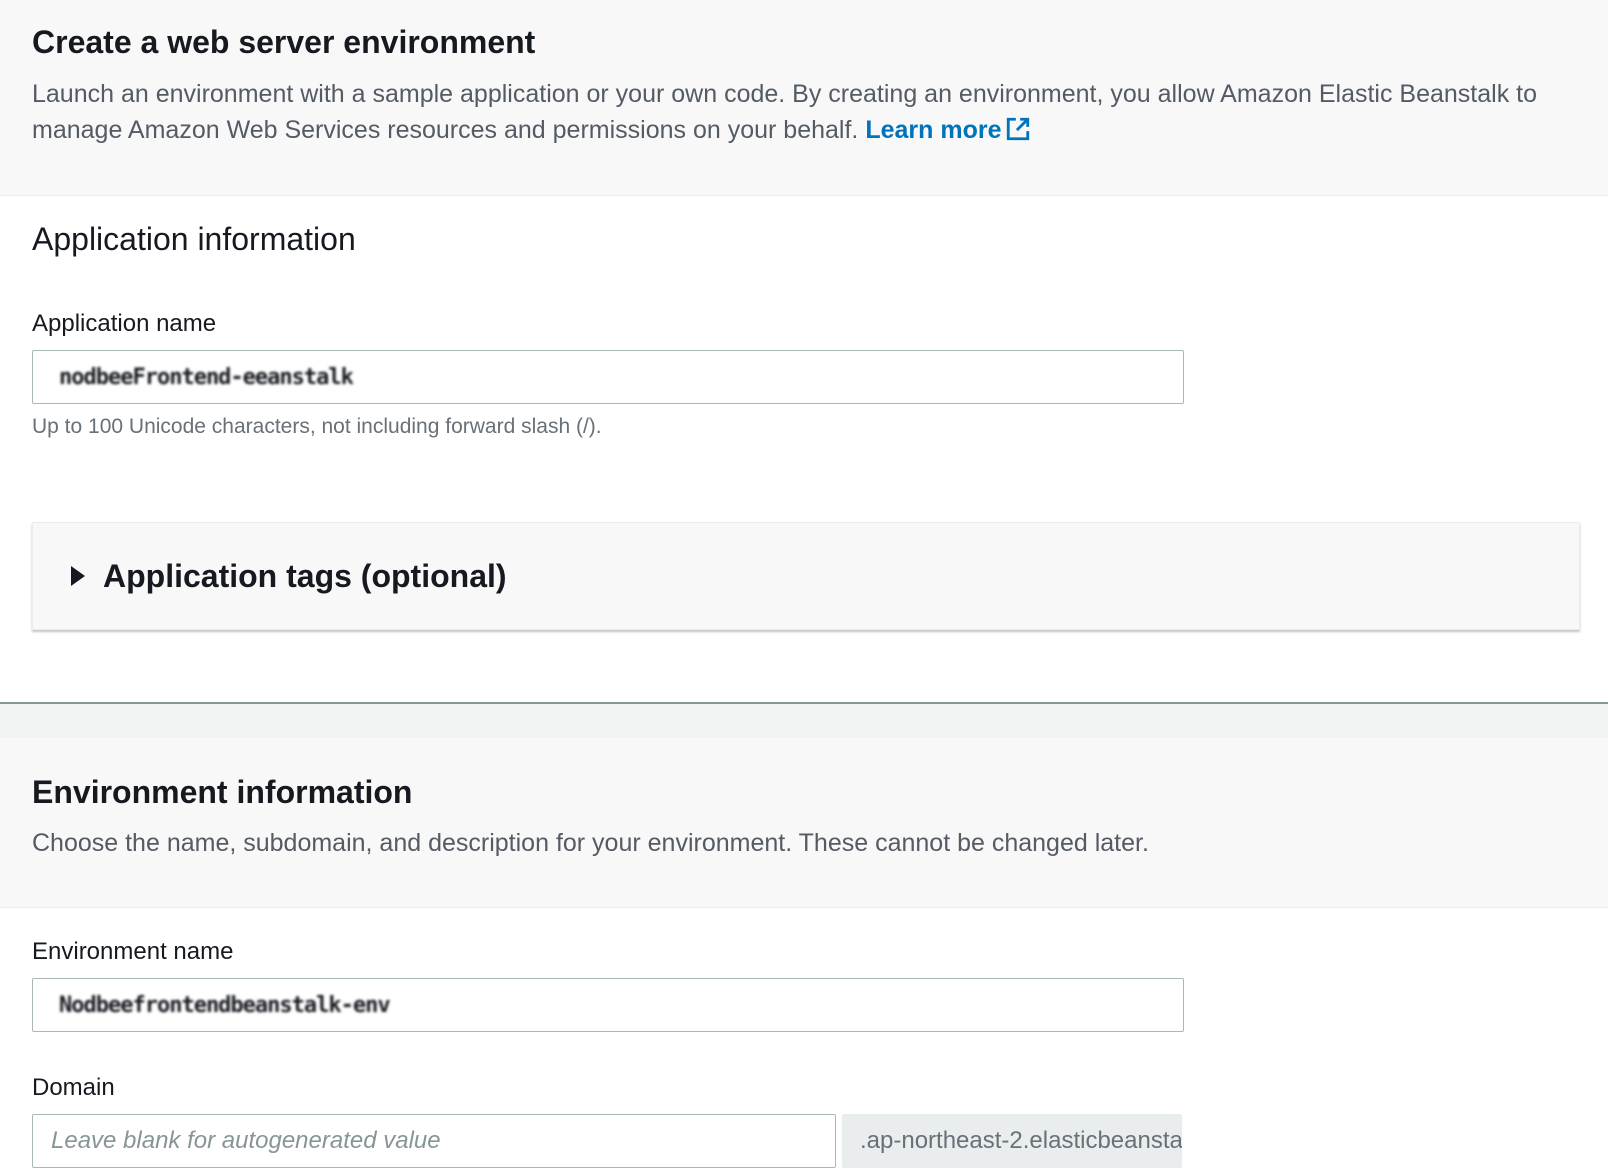 The image size is (1608, 1176). I want to click on learn-more-label: Learn more, so click(933, 130).